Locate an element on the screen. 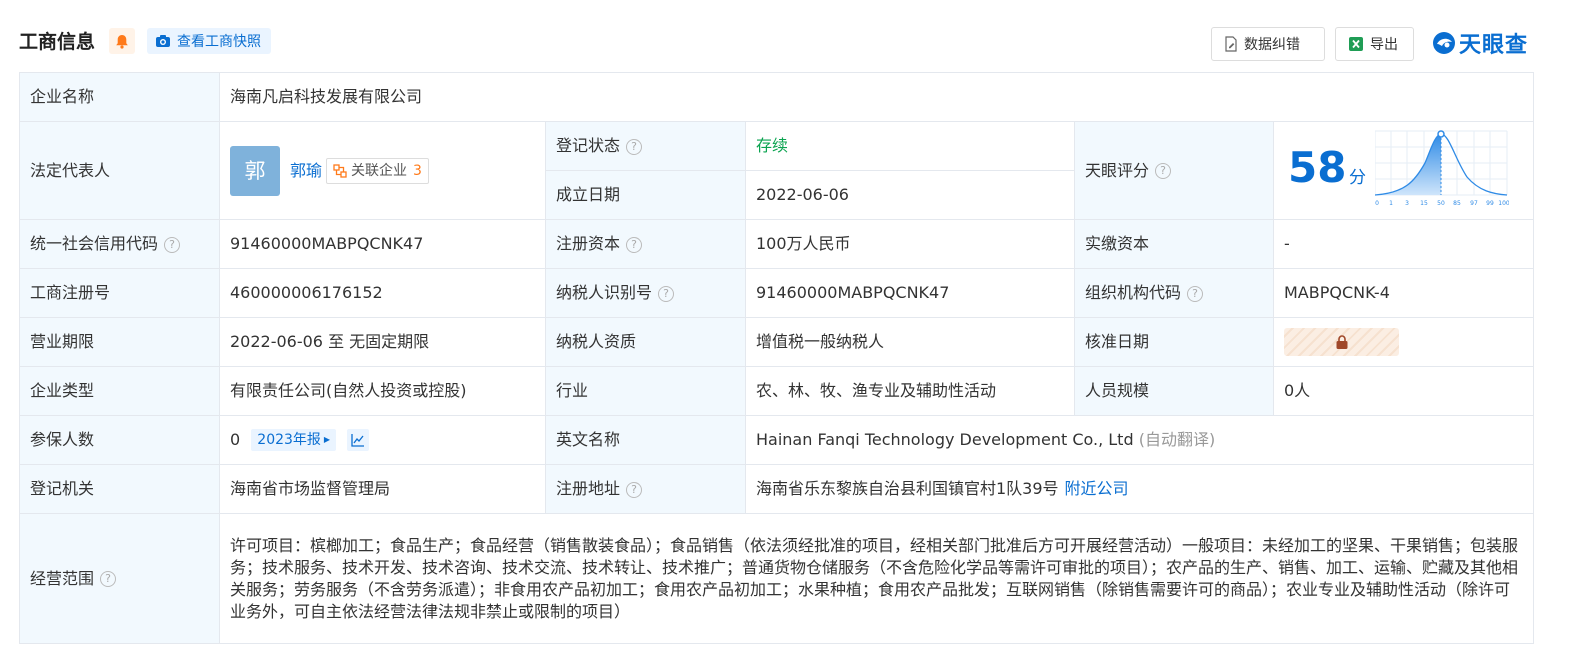 The image size is (1574, 657). reg-address-label: 注册地址? is located at coordinates (645, 489).